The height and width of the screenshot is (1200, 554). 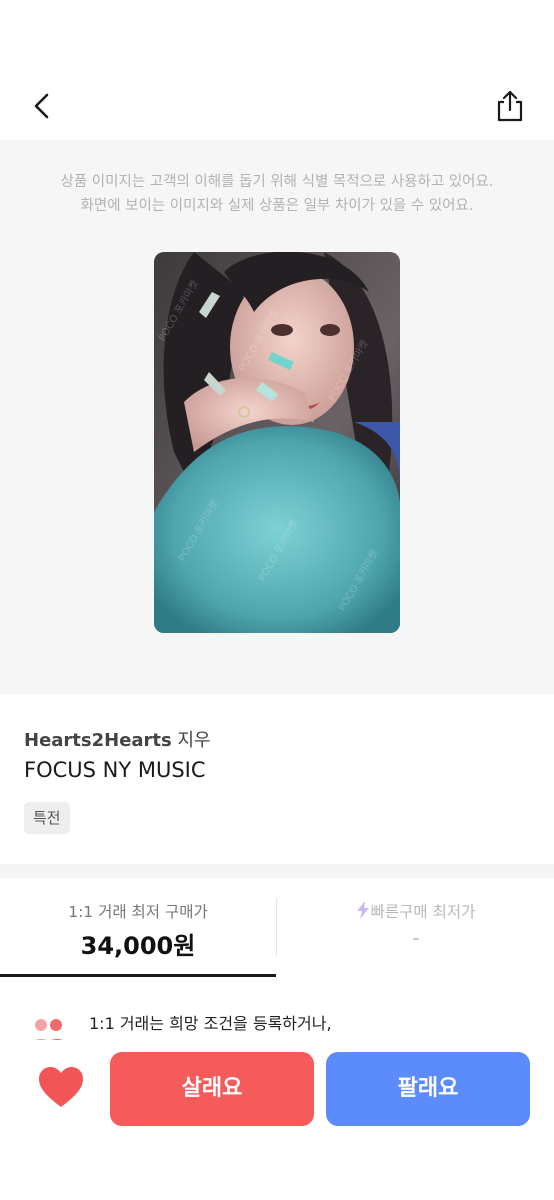 I want to click on buy-button: 살래요, so click(x=212, y=1089).